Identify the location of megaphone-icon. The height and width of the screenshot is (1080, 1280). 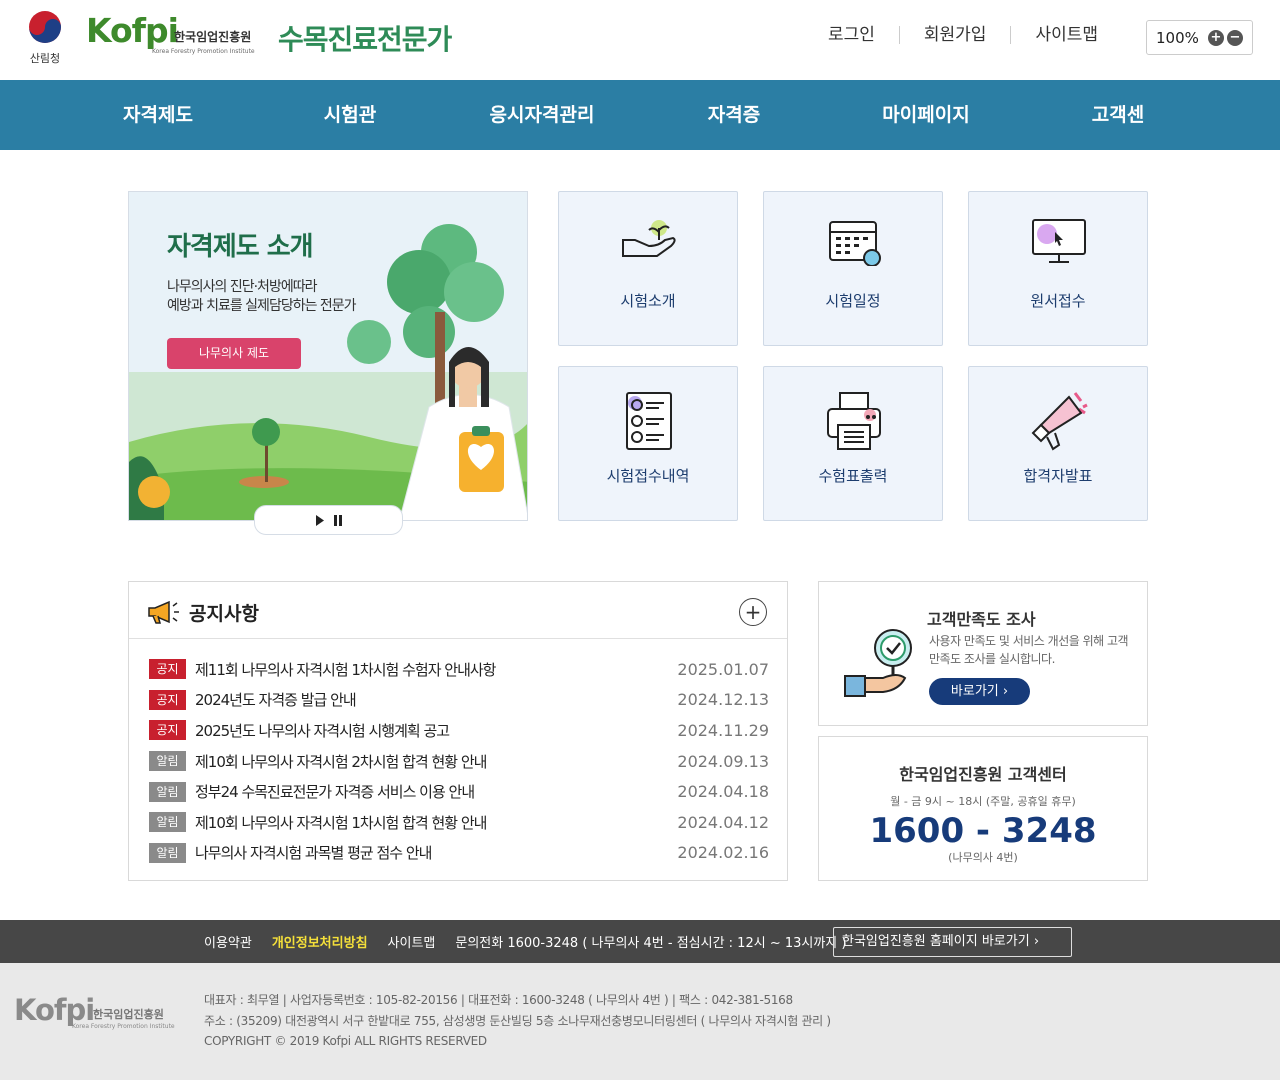
(163, 612).